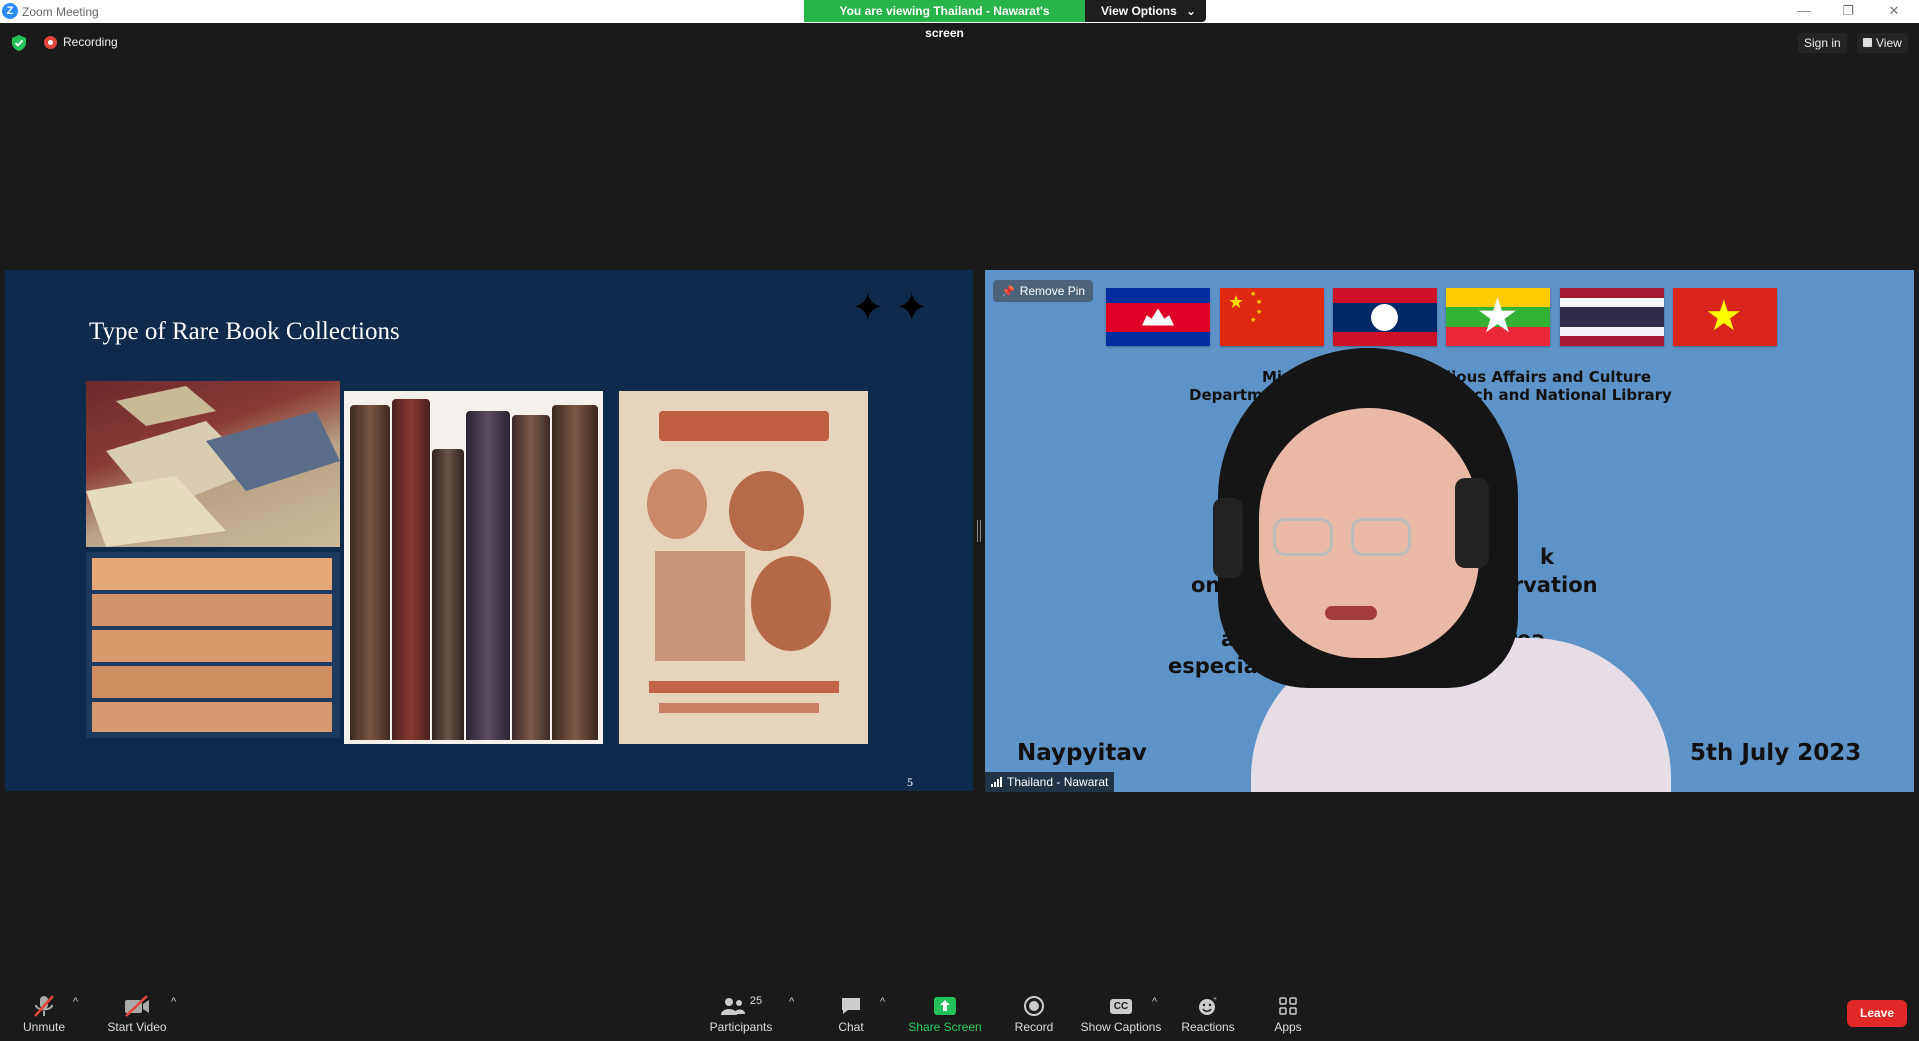 The image size is (1919, 1041). I want to click on participants-icon, so click(732, 1006).